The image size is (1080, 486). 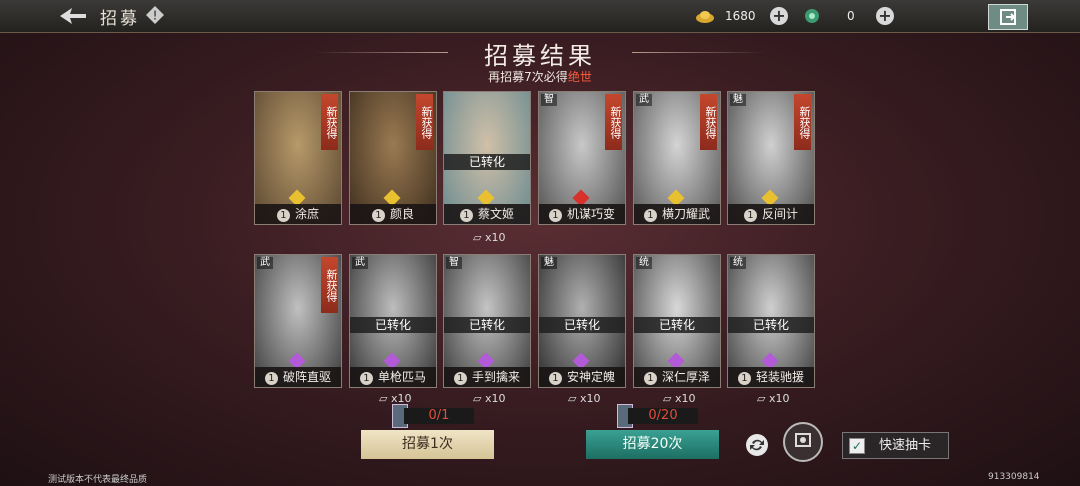 What do you see at coordinates (393, 158) in the screenshot?
I see `result-card: 新获得 1 颜良` at bounding box center [393, 158].